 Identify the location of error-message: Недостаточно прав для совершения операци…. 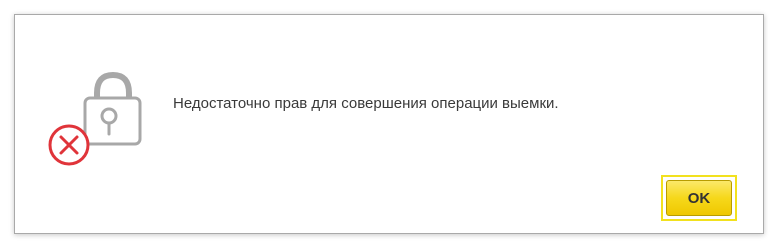
(366, 103).